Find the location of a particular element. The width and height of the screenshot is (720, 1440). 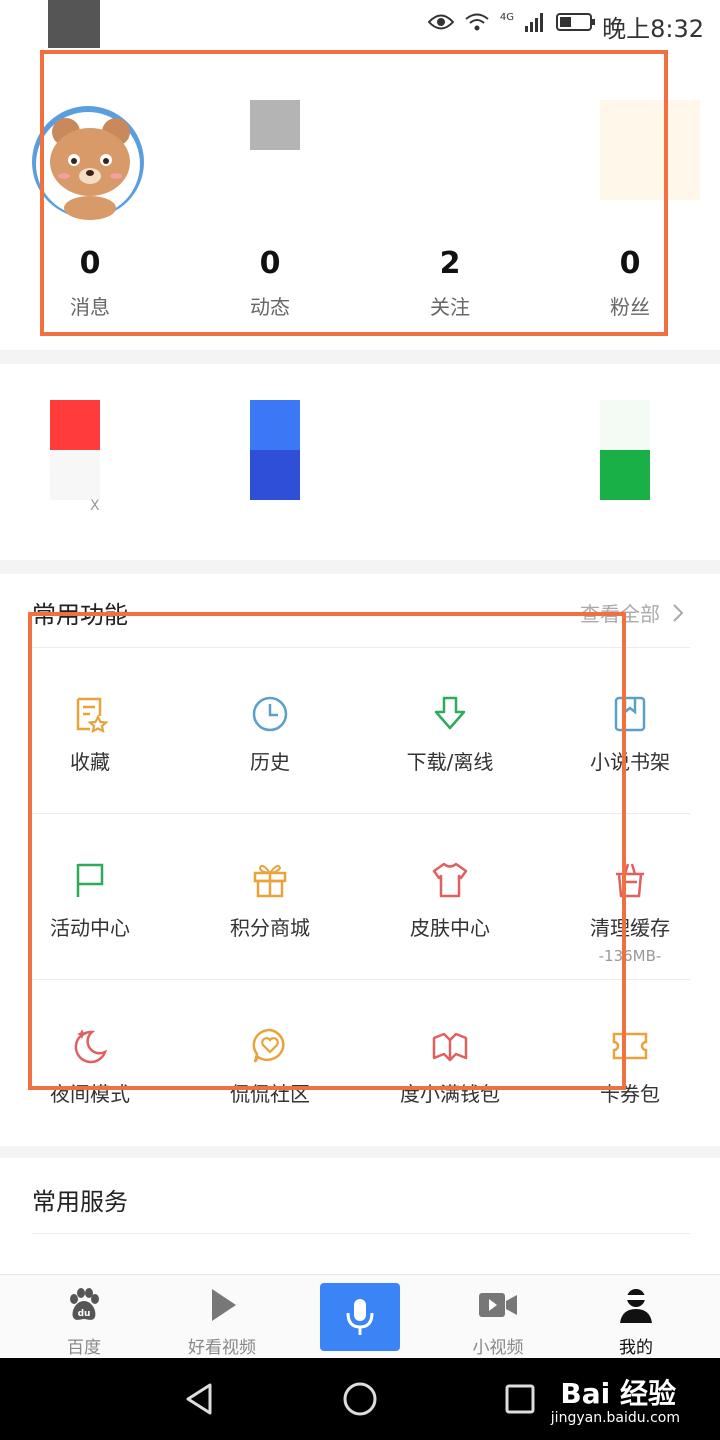

video-camera-icon is located at coordinates (498, 1305).